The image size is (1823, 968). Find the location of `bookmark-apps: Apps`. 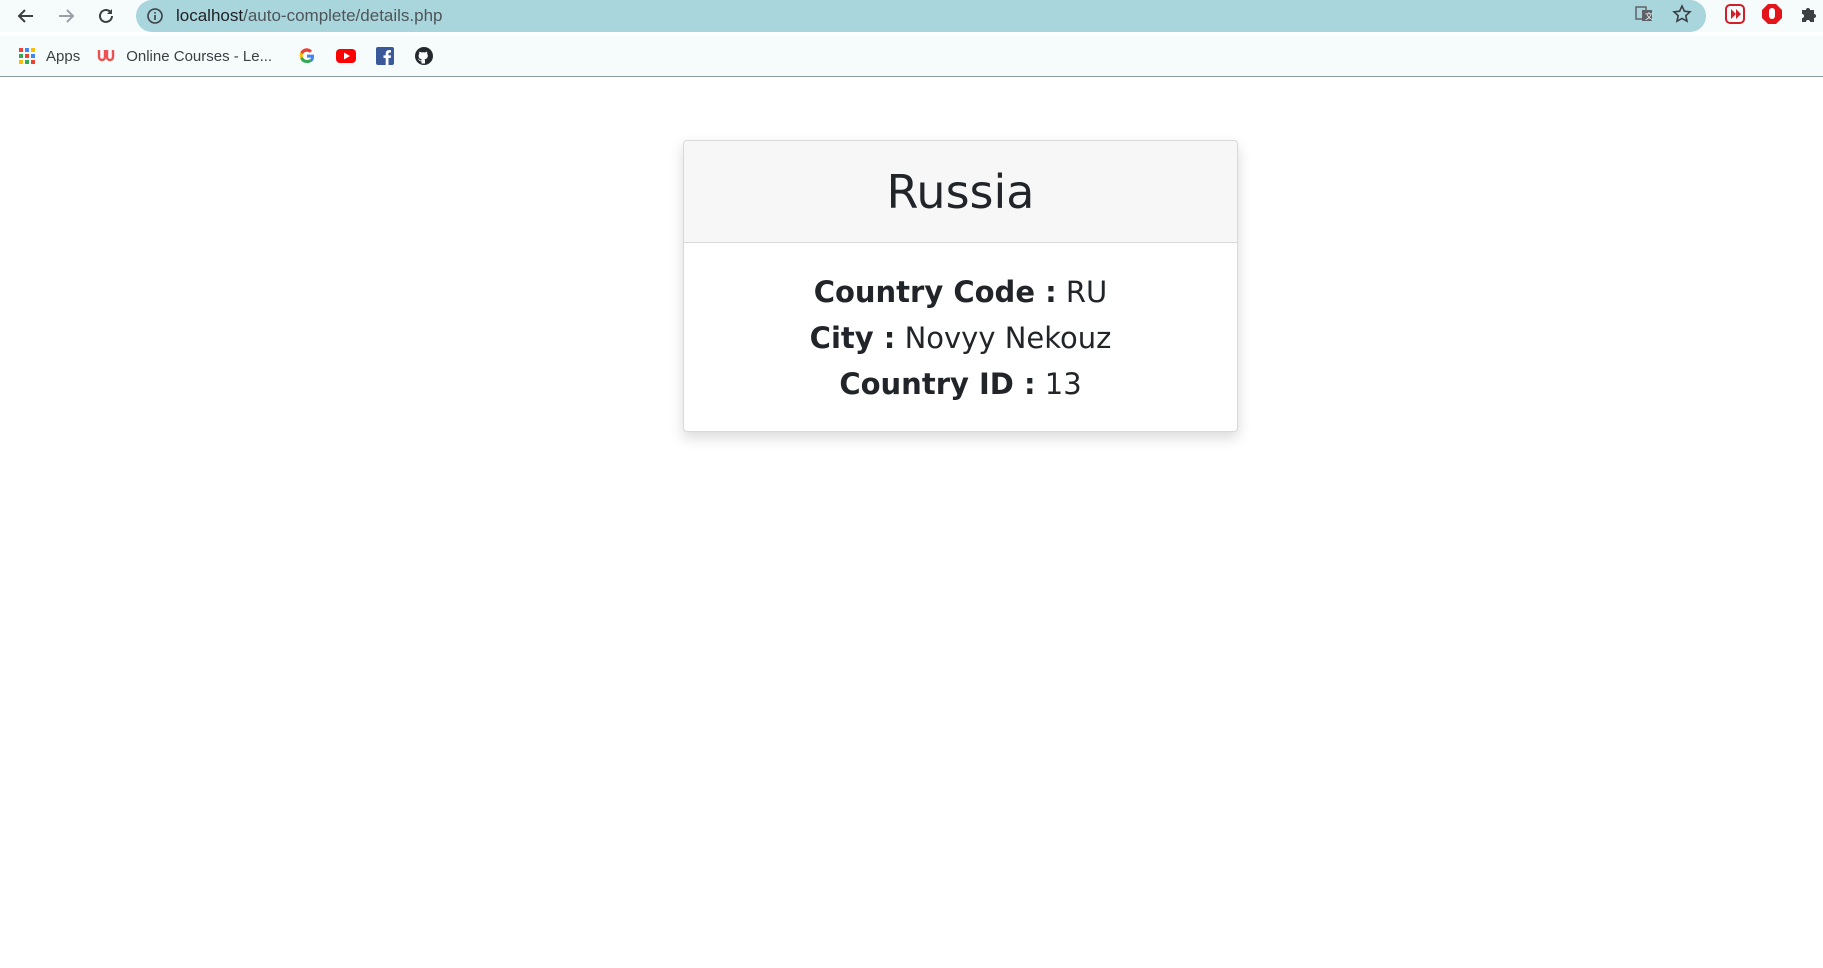

bookmark-apps: Apps is located at coordinates (49, 56).